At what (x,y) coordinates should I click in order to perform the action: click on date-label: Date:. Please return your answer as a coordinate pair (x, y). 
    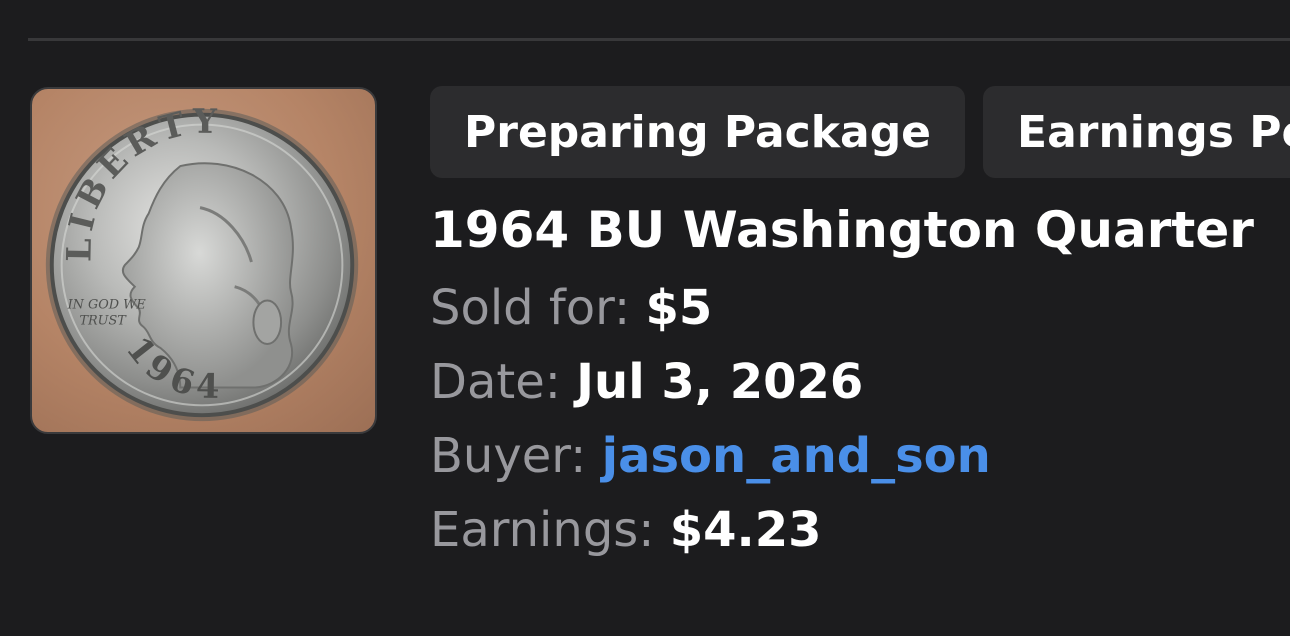
    Looking at the image, I should click on (495, 382).